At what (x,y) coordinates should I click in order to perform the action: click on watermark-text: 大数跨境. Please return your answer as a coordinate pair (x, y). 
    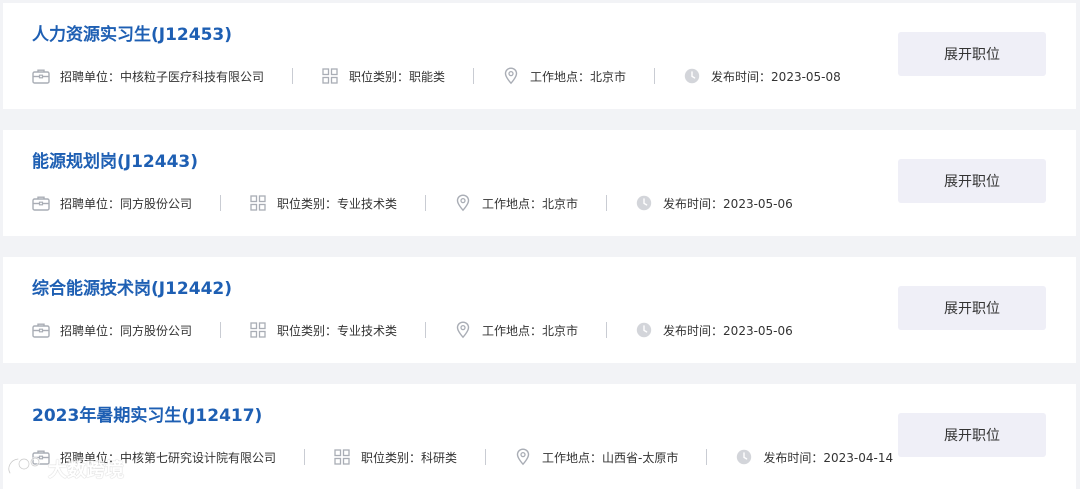
    Looking at the image, I should click on (86, 469).